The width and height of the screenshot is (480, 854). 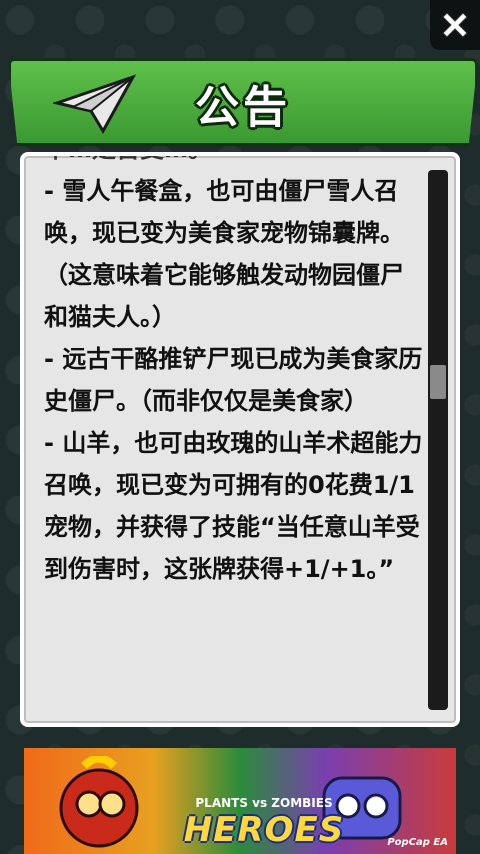 I want to click on close-button, so click(x=455, y=25).